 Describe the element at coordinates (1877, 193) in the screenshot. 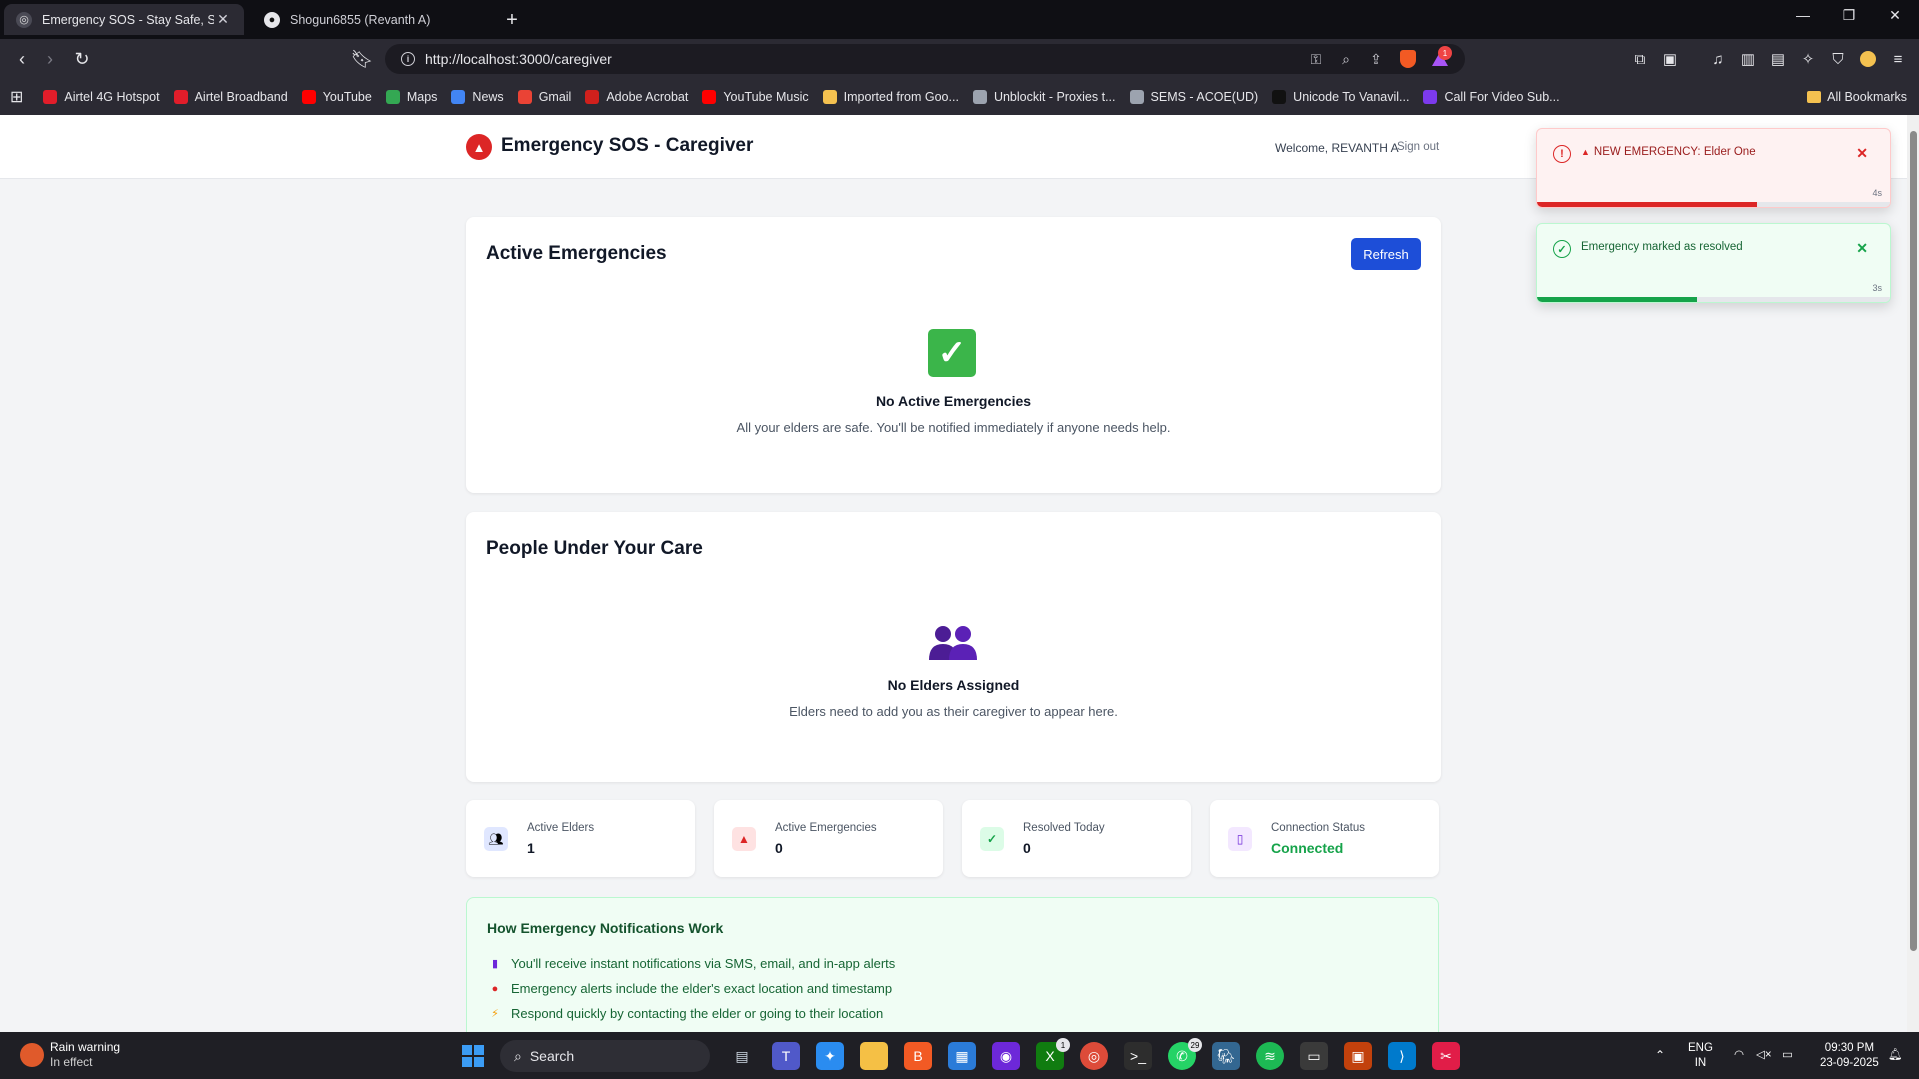

I see `toast-timer: 4s` at that location.